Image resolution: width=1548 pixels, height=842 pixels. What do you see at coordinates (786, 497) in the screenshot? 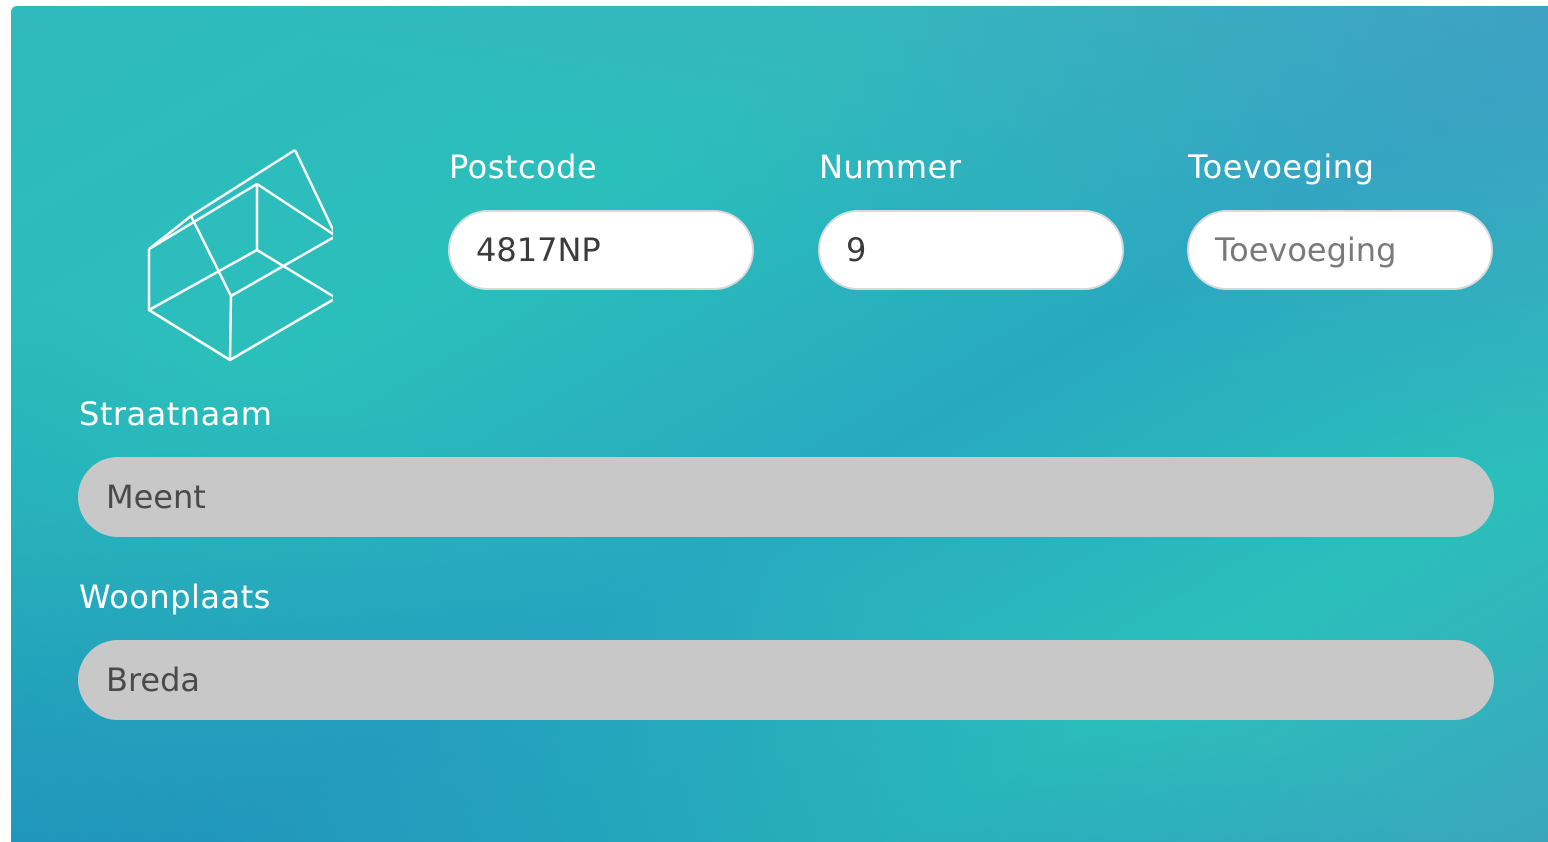
I see `straatnaam-field: Meent` at bounding box center [786, 497].